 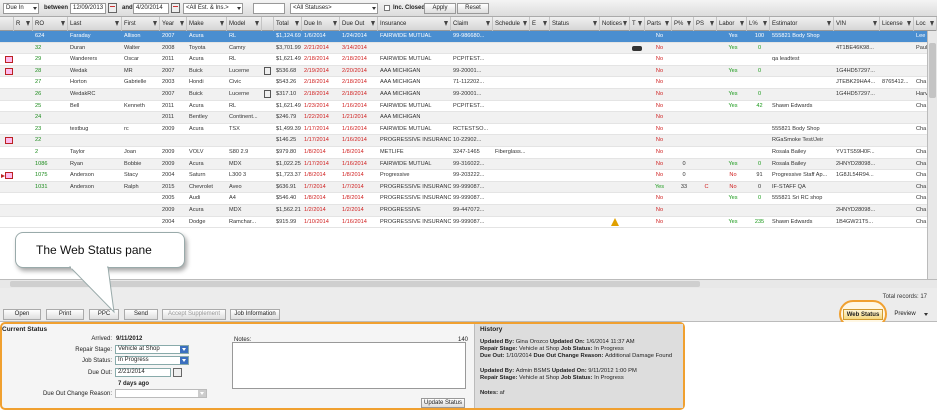 I want to click on status-select: <All Statuses>, so click(x=334, y=8).